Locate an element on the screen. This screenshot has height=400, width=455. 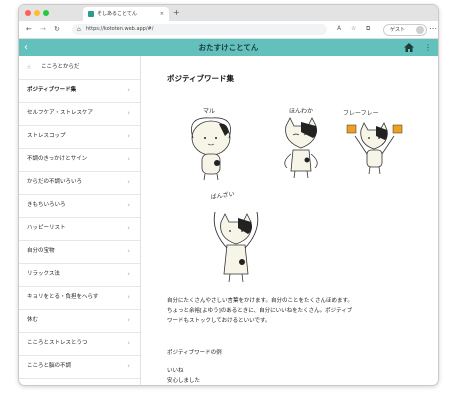
page-title: おたすけことてん is located at coordinates (228, 47).